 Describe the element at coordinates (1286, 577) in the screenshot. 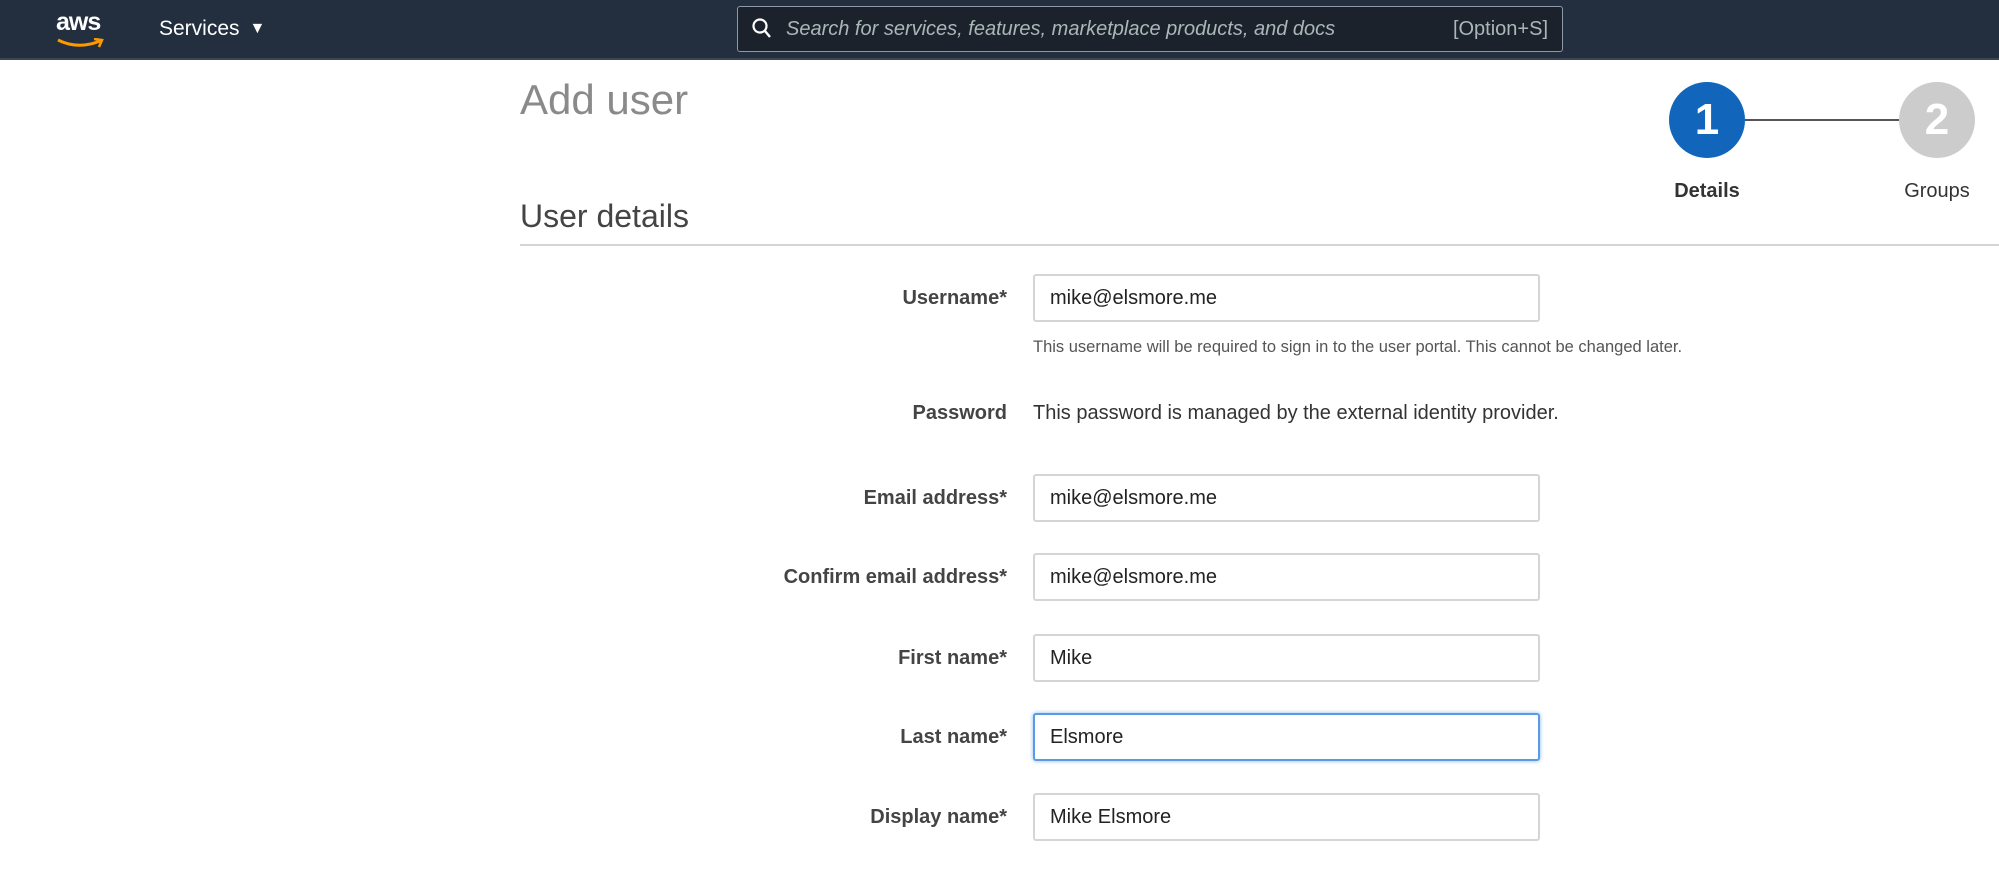

I see `confirm-email-input` at that location.